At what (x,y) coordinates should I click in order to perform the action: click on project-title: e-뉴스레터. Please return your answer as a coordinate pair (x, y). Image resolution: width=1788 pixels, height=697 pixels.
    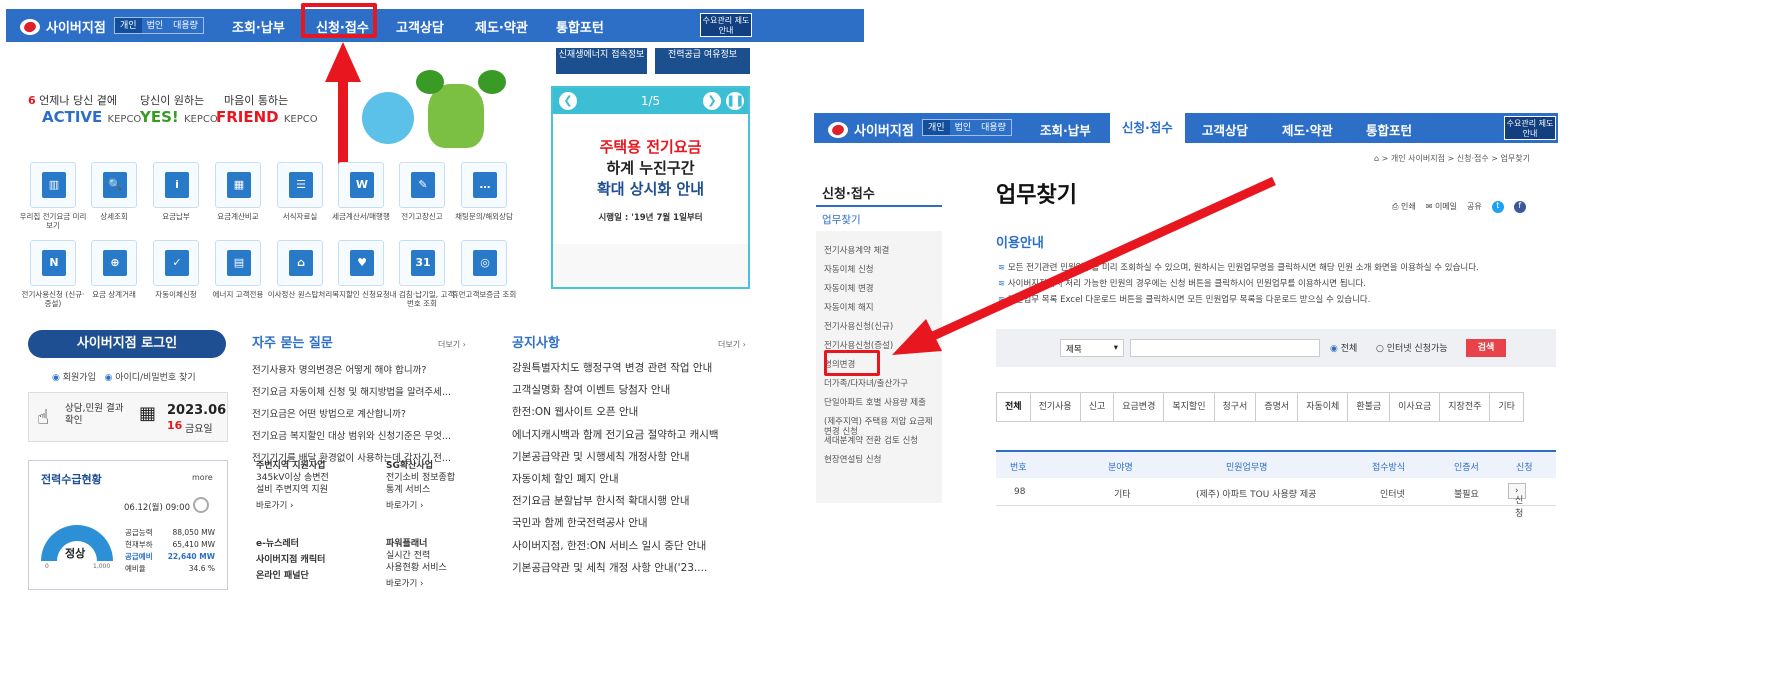
    Looking at the image, I should click on (316, 544).